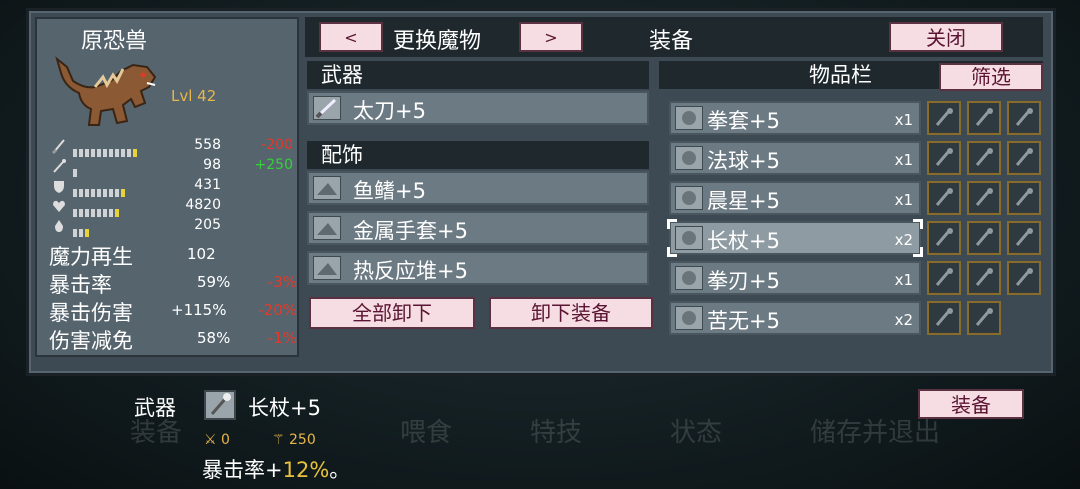 This screenshot has height=489, width=1080. I want to click on wand-icon, so click(984, 158).